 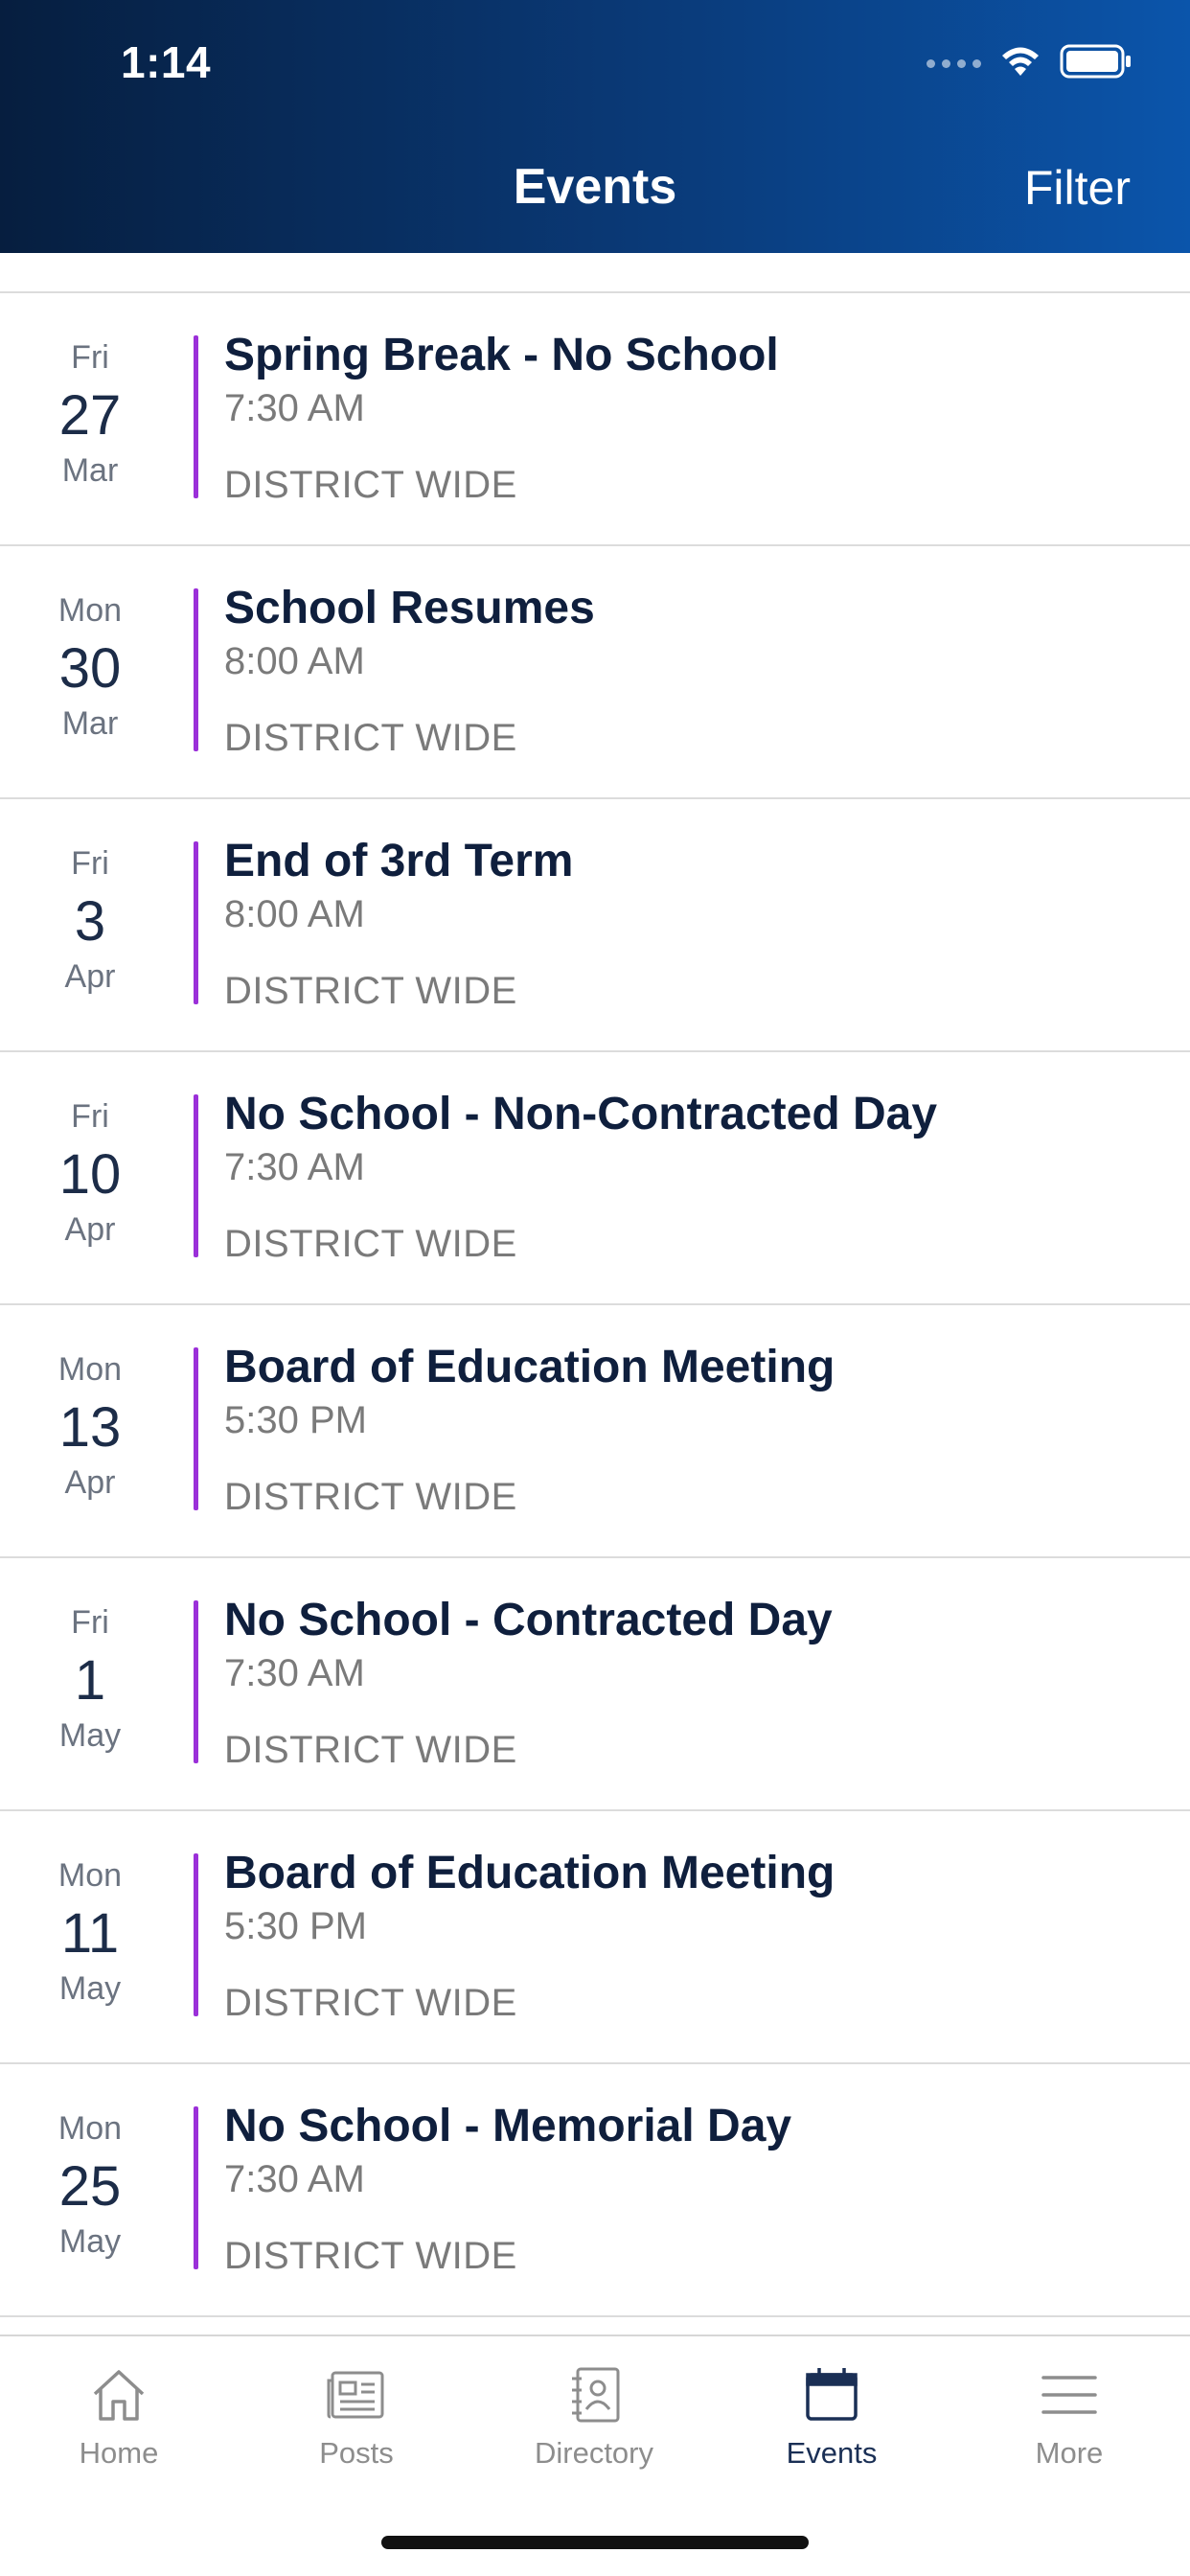 I want to click on home-indicator, so click(x=595, y=2542).